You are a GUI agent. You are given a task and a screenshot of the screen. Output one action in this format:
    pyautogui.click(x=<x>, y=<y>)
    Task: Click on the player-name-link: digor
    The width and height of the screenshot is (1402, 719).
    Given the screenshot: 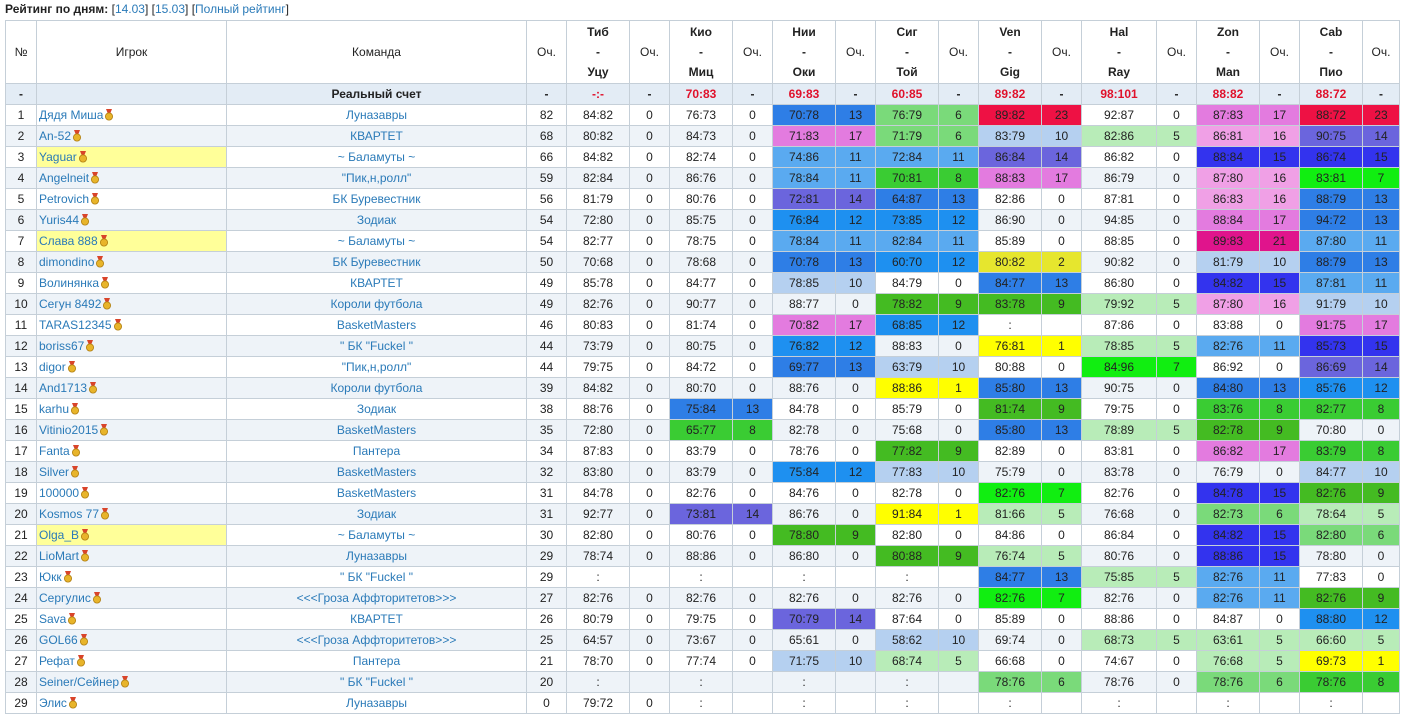 What is the action you would take?
    pyautogui.click(x=52, y=367)
    